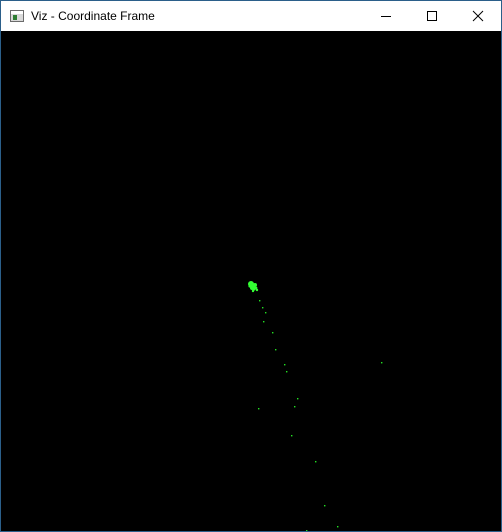  I want to click on maximize-button, so click(432, 16).